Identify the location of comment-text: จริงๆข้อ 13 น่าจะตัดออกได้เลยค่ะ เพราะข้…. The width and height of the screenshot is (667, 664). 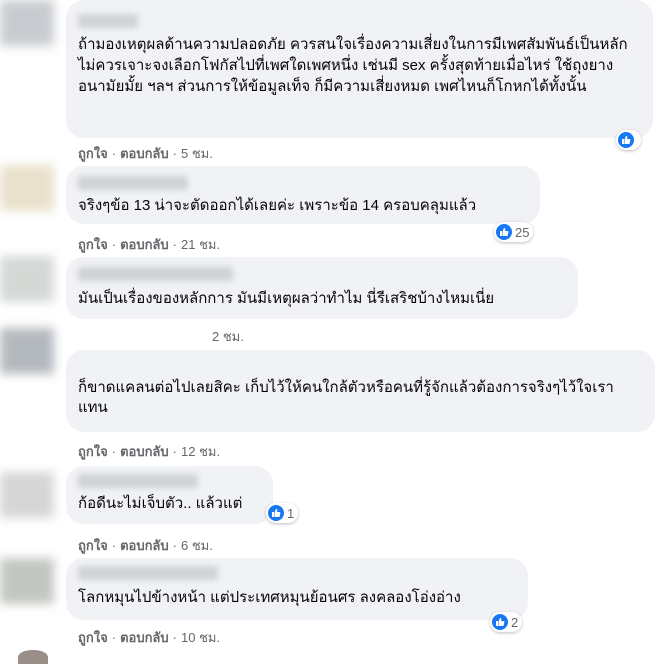
(277, 205).